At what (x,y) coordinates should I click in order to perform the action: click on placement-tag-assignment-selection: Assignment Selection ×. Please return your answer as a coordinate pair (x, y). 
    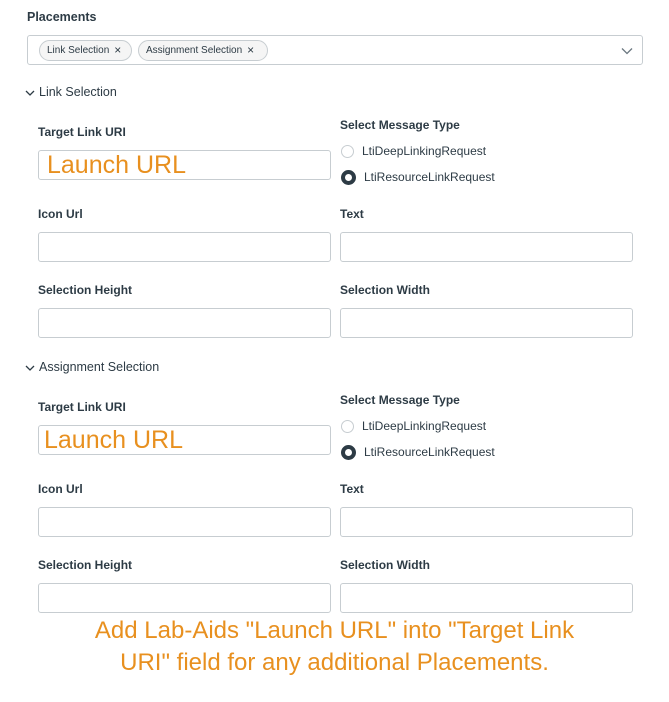
    Looking at the image, I should click on (203, 50).